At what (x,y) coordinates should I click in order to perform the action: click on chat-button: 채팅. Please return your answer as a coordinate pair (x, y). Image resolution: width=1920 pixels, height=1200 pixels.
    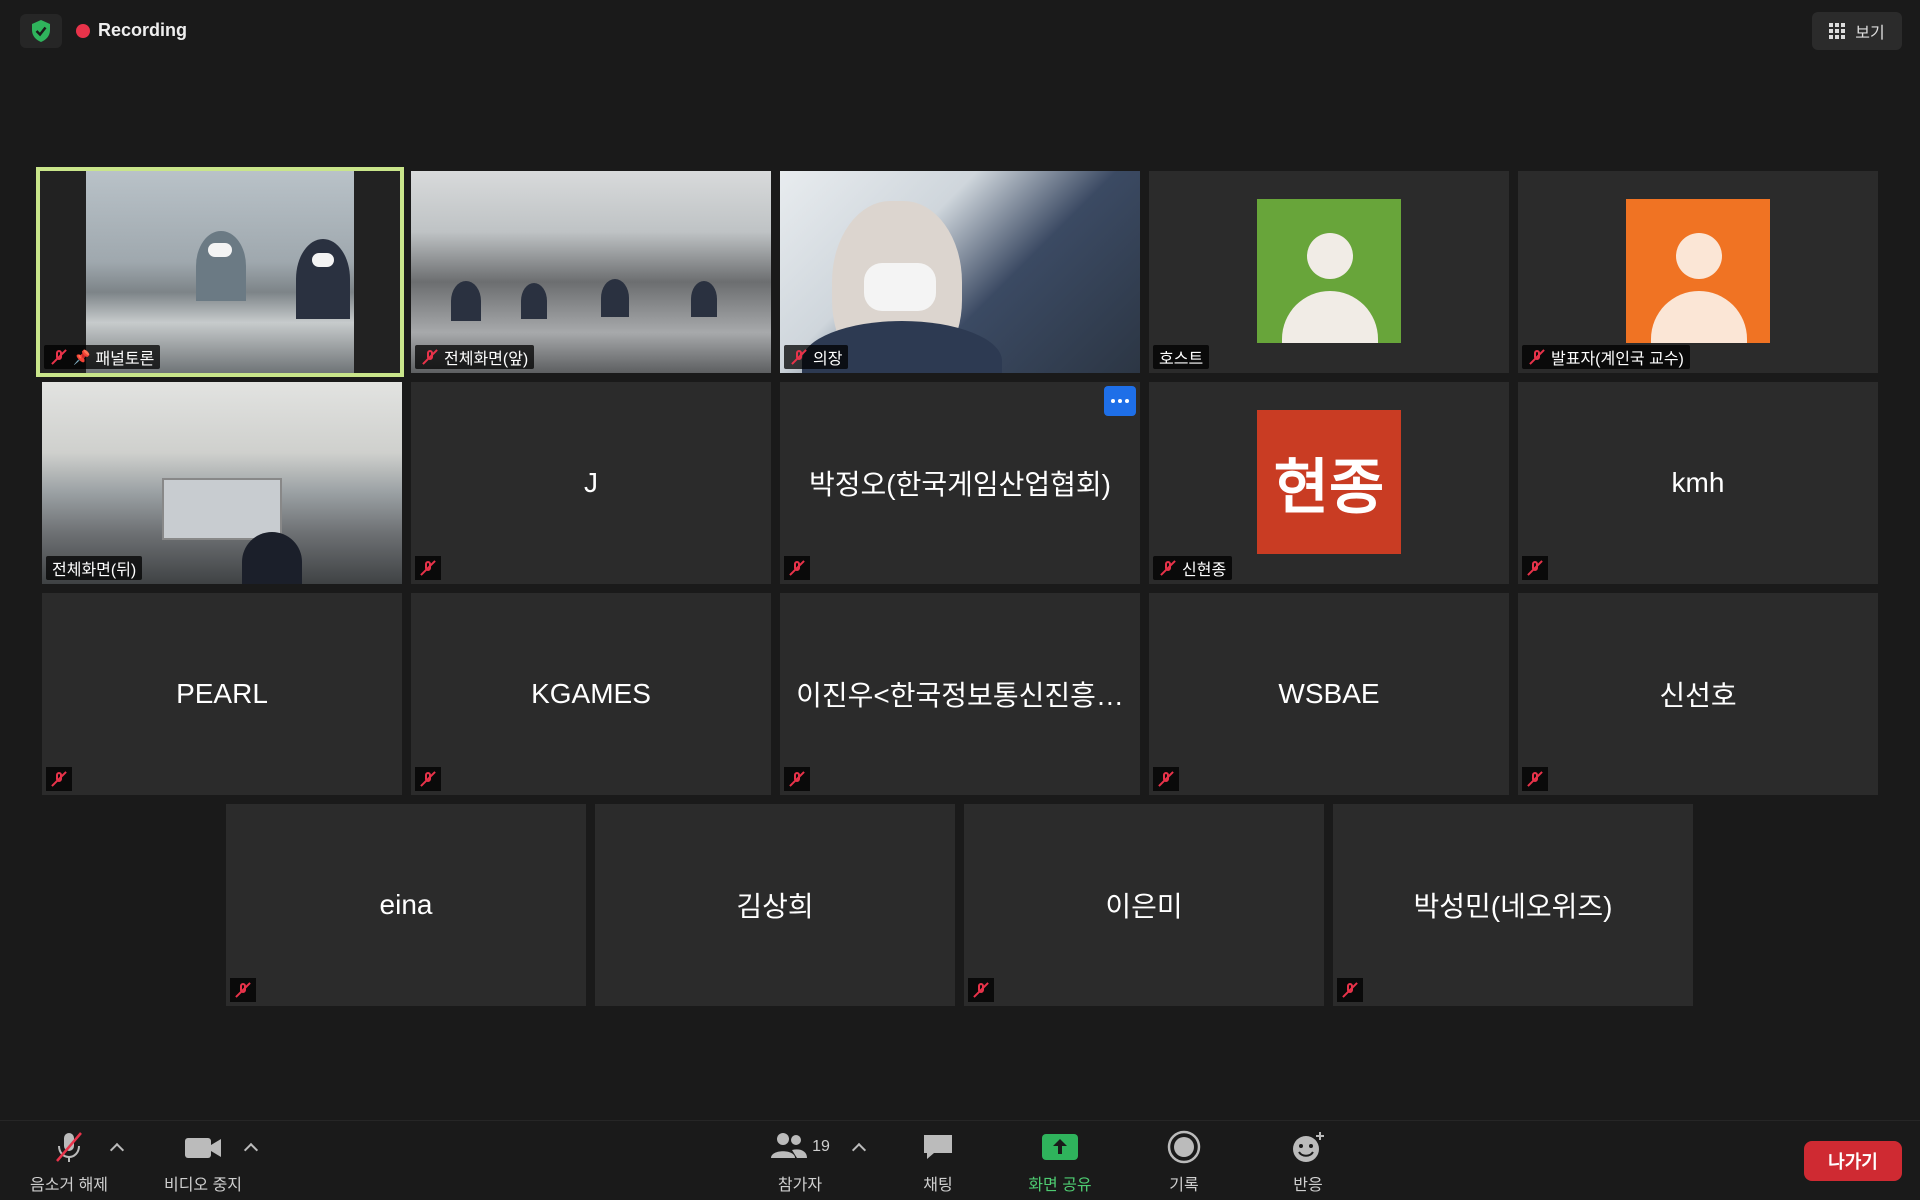
    Looking at the image, I should click on (938, 1162).